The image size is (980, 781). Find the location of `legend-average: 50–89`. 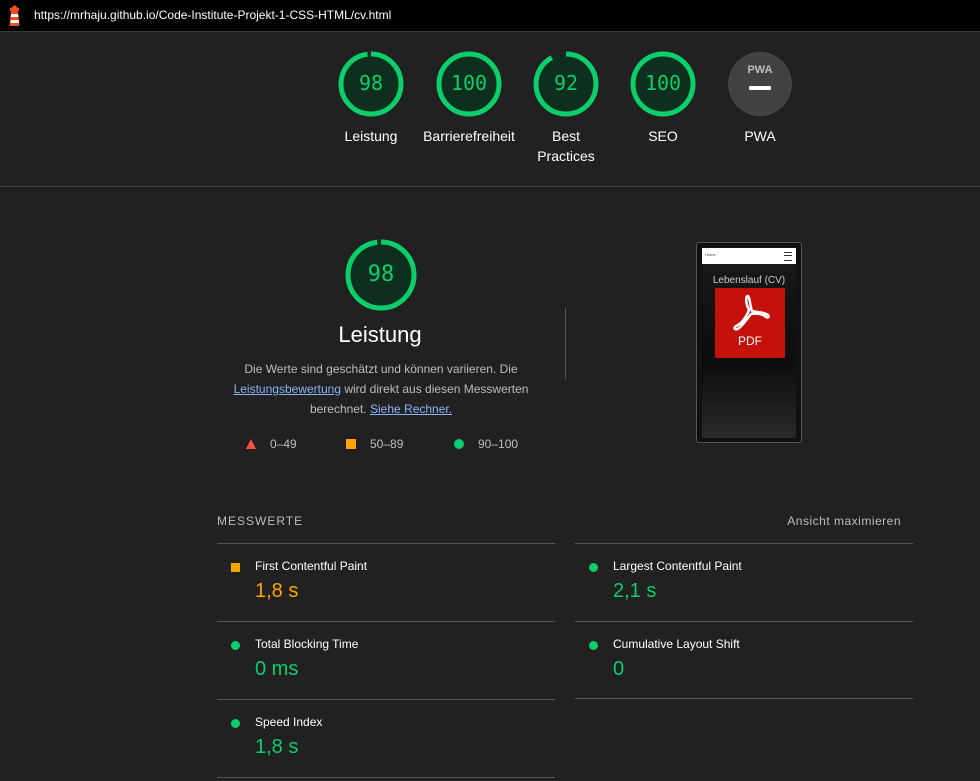

legend-average: 50–89 is located at coordinates (374, 444).